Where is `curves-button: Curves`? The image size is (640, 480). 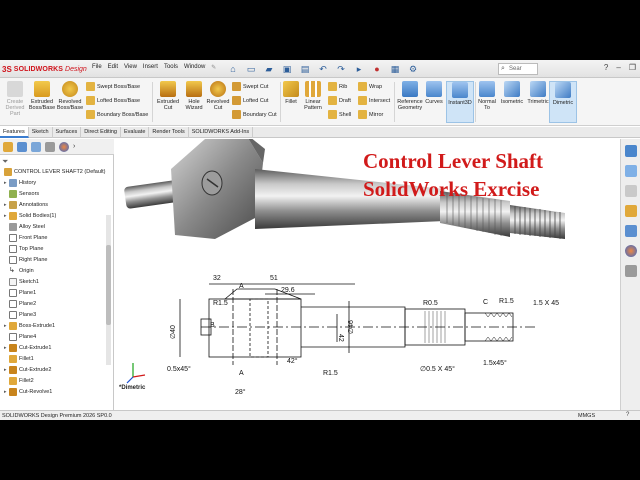 curves-button: Curves is located at coordinates (434, 102).